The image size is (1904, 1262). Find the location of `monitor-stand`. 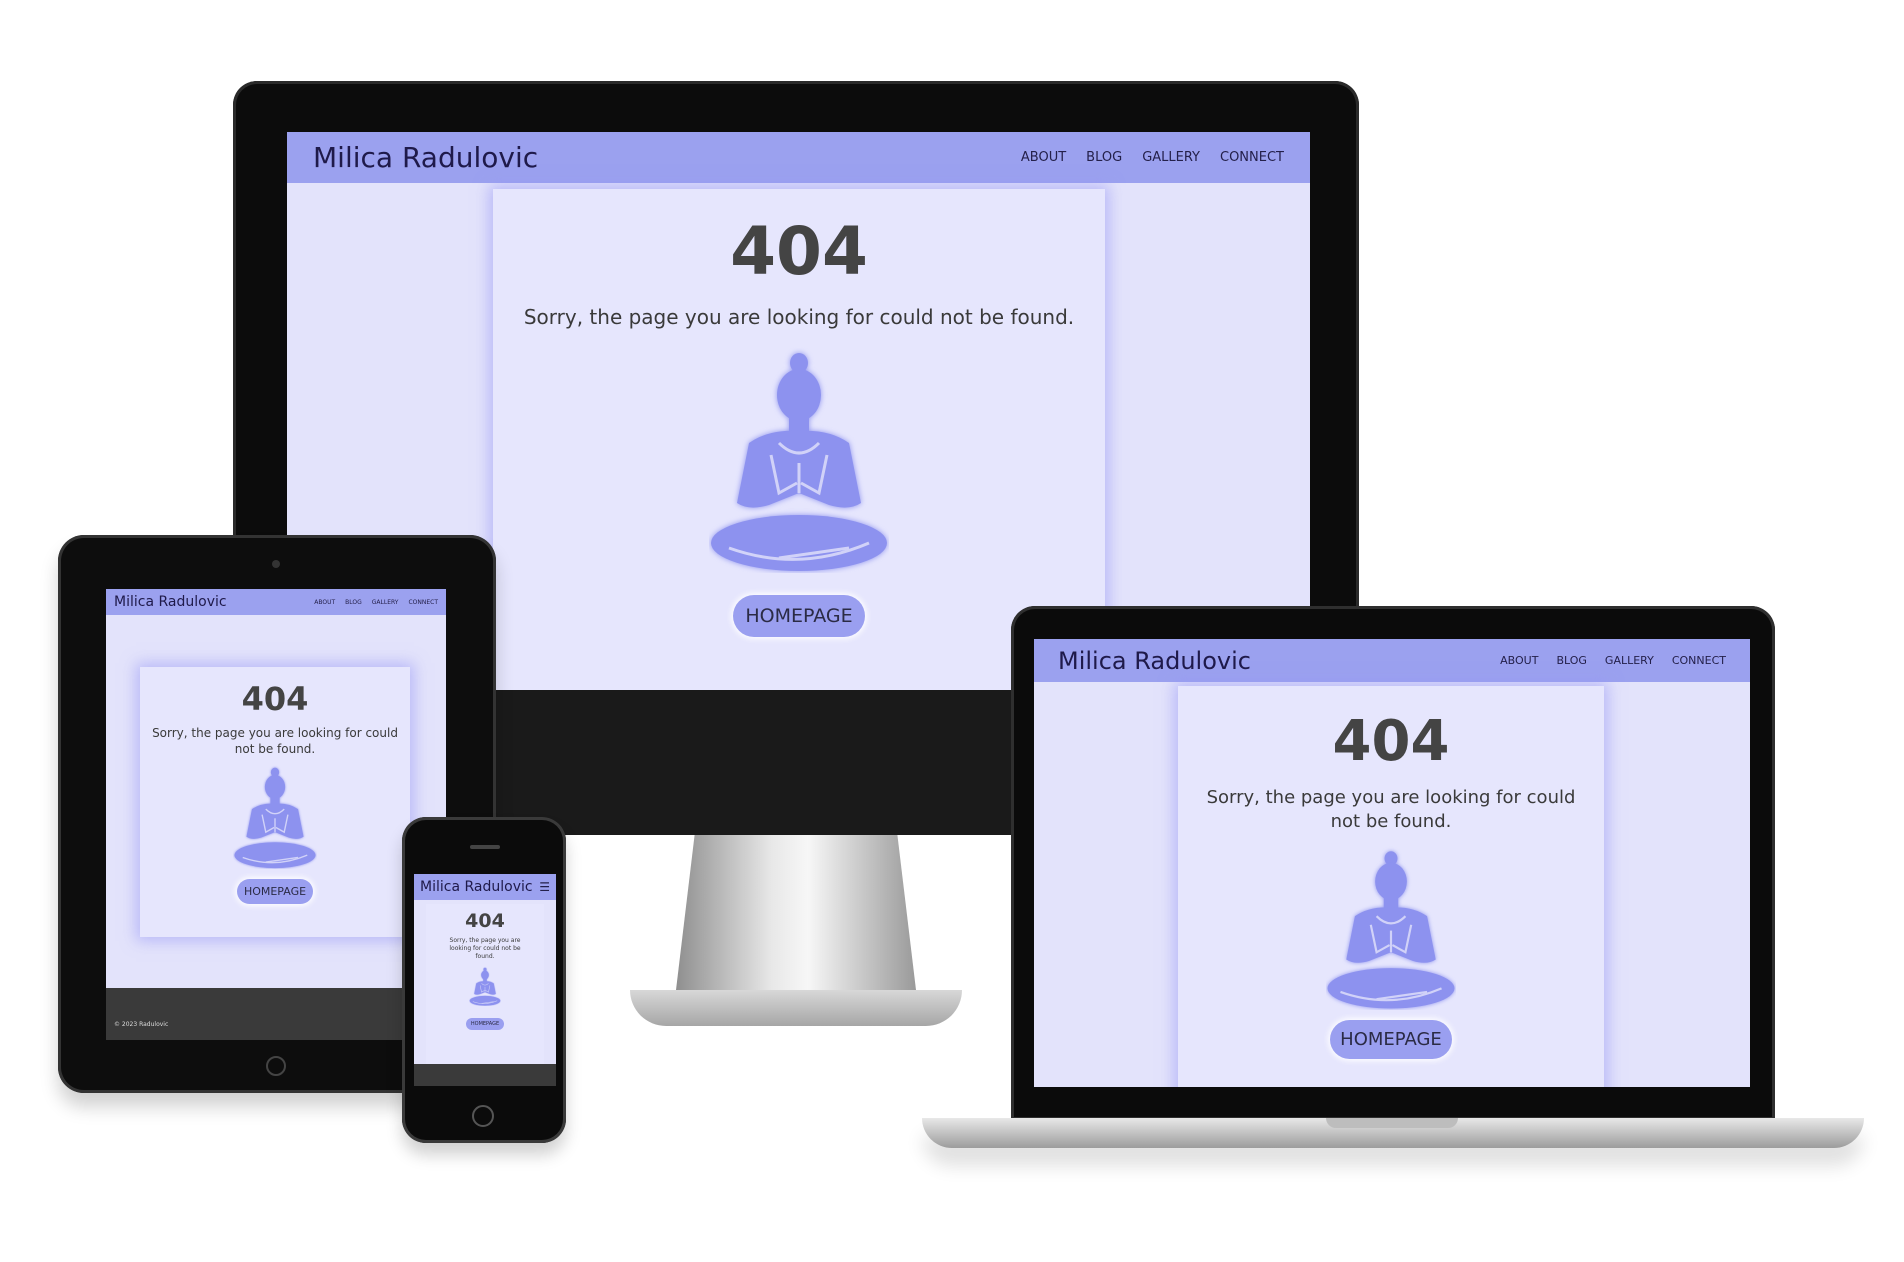

monitor-stand is located at coordinates (796, 910).